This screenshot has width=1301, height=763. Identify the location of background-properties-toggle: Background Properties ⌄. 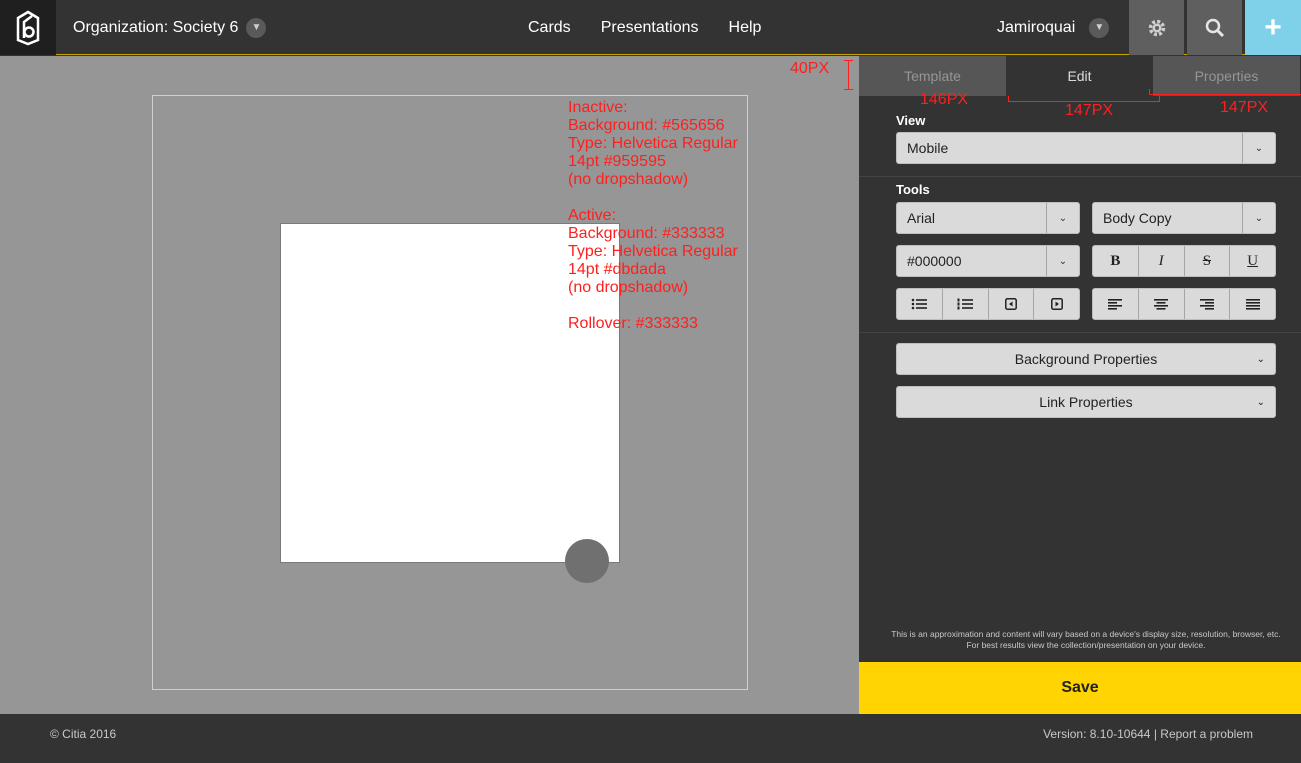
(1086, 359).